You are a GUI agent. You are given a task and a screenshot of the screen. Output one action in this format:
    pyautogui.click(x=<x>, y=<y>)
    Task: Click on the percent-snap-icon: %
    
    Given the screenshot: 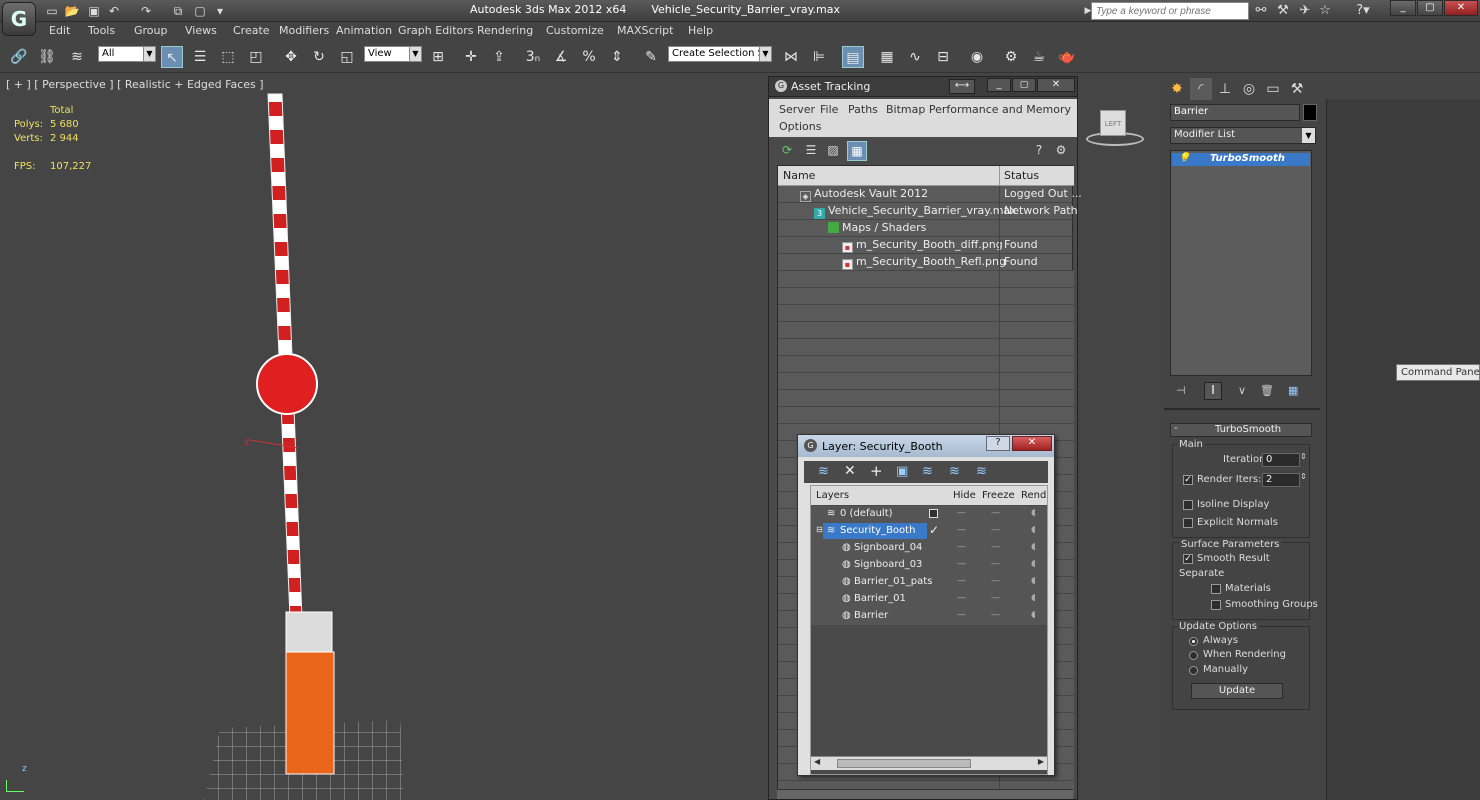 What is the action you would take?
    pyautogui.click(x=589, y=57)
    